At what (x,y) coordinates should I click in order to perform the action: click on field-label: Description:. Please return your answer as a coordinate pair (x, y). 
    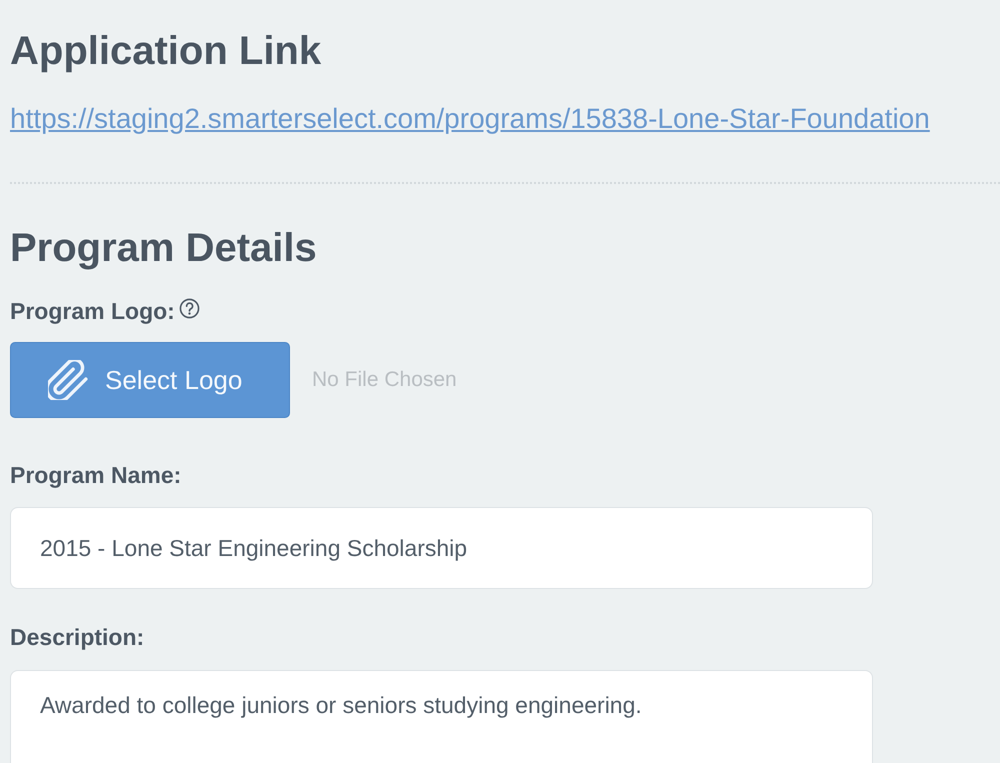
    Looking at the image, I should click on (77, 637).